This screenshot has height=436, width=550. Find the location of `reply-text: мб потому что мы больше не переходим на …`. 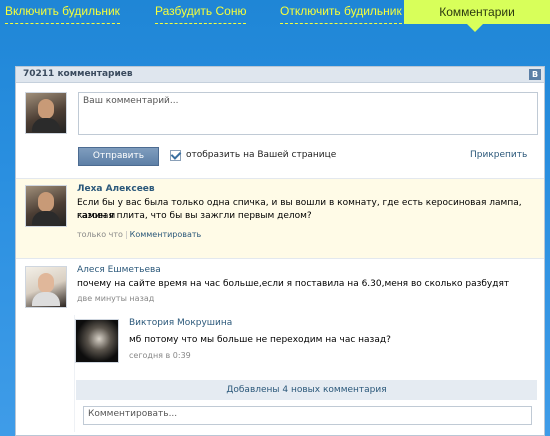

reply-text: мб потому что мы больше не переходим на … is located at coordinates (260, 340).